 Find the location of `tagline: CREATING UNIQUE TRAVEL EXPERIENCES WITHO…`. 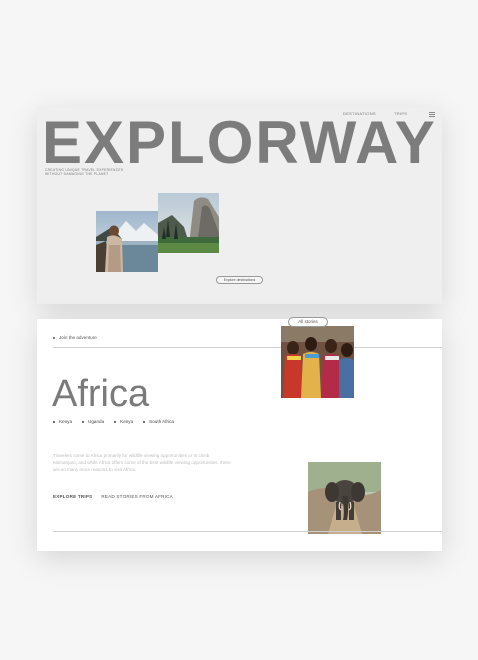

tagline: CREATING UNIQUE TRAVEL EXPERIENCES WITHO… is located at coordinates (85, 172).